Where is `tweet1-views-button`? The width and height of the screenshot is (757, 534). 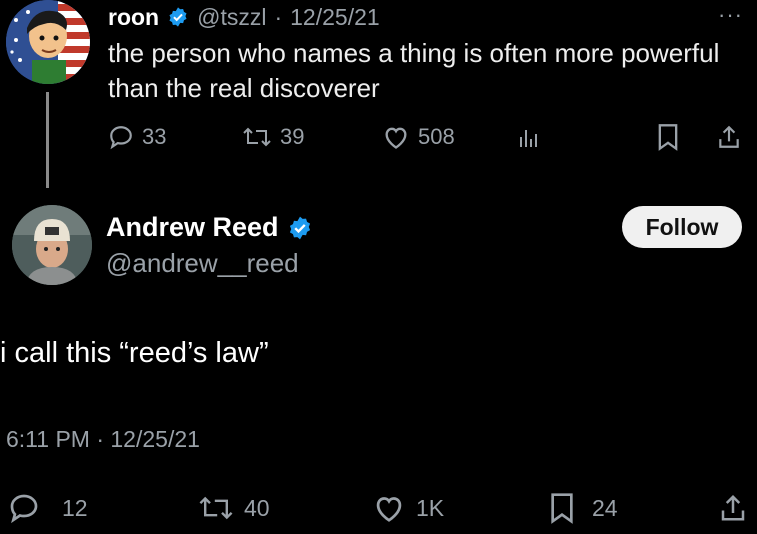 tweet1-views-button is located at coordinates (530, 137).